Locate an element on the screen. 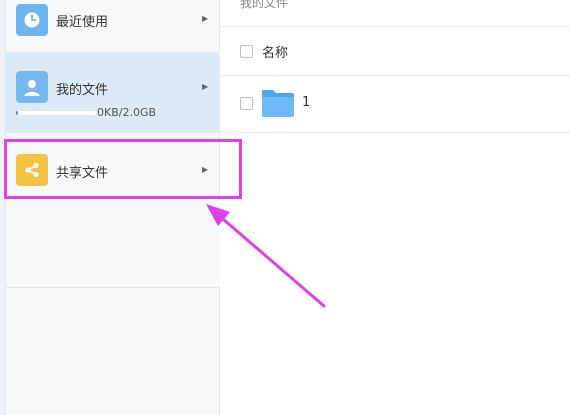 This screenshot has height=415, width=570. folder-icon is located at coordinates (278, 103).